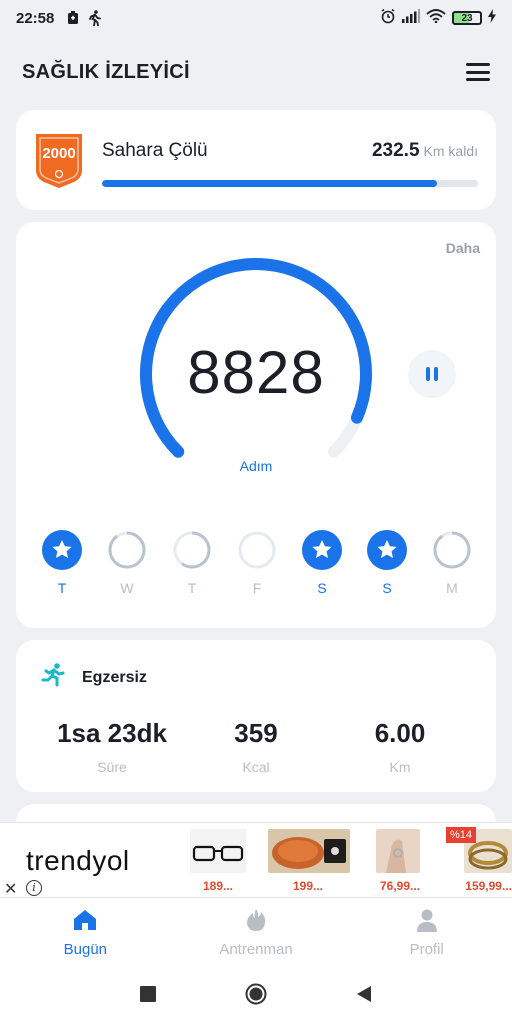  I want to click on square-icon, so click(148, 994).